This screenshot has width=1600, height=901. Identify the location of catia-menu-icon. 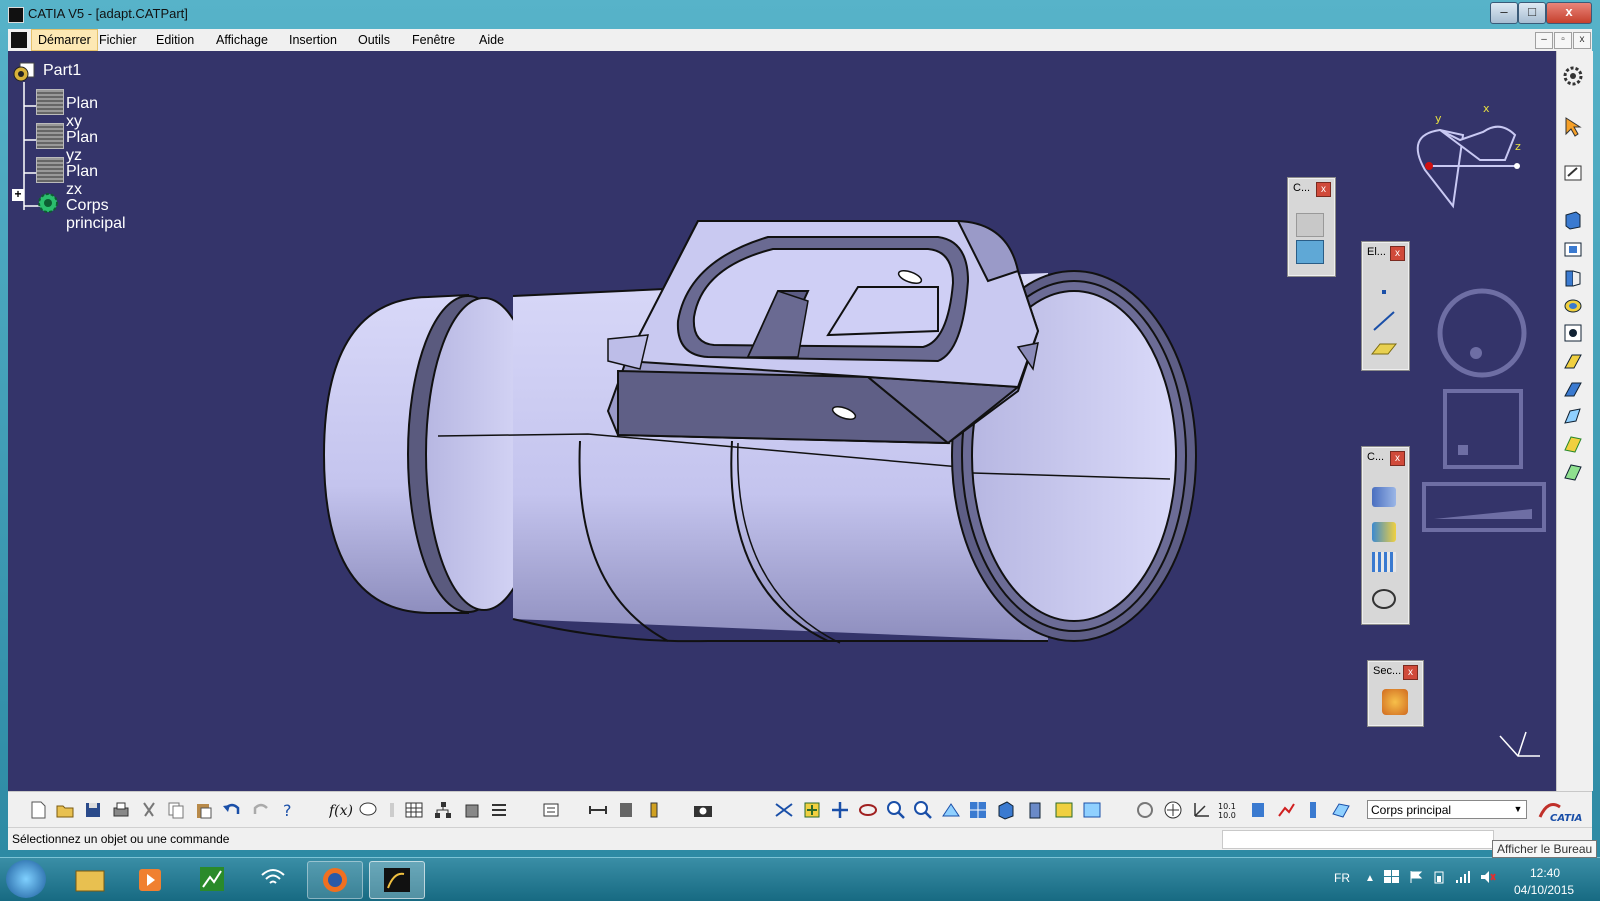
(19, 40).